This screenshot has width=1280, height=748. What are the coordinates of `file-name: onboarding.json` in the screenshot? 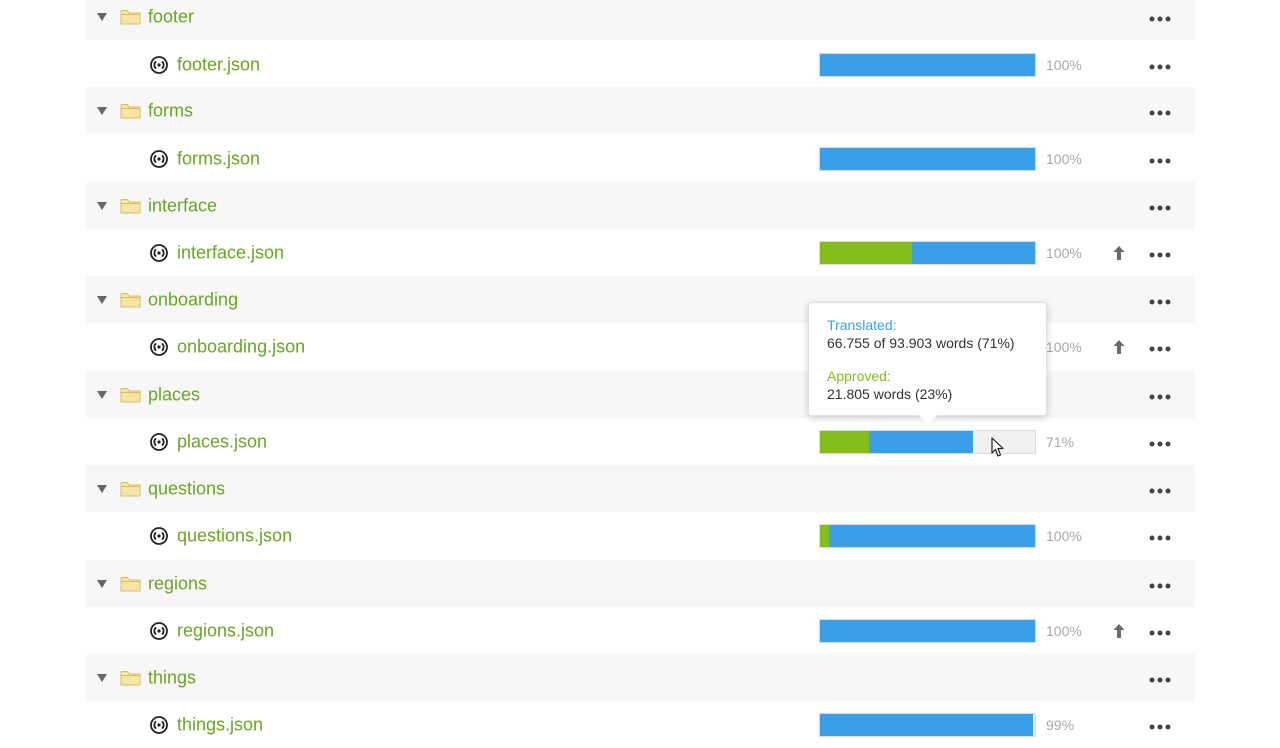 It's located at (241, 346).